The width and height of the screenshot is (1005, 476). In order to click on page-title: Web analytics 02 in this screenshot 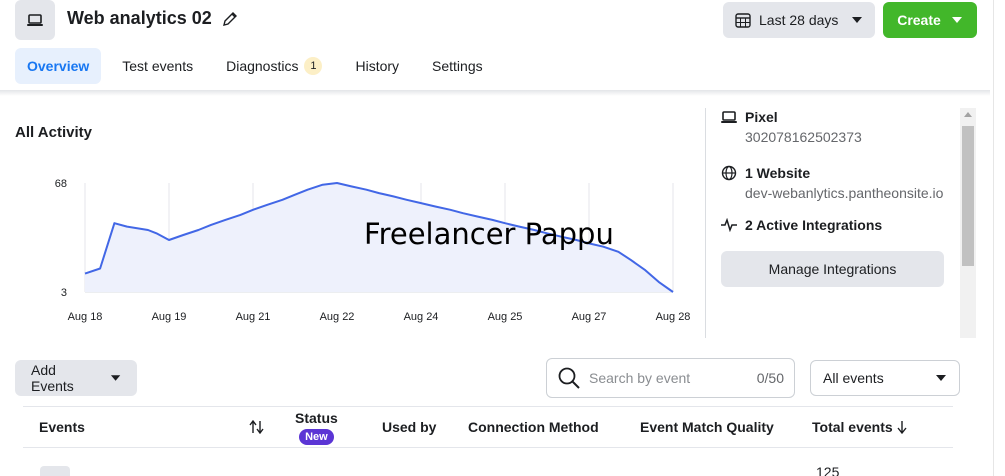, I will do `click(152, 18)`.